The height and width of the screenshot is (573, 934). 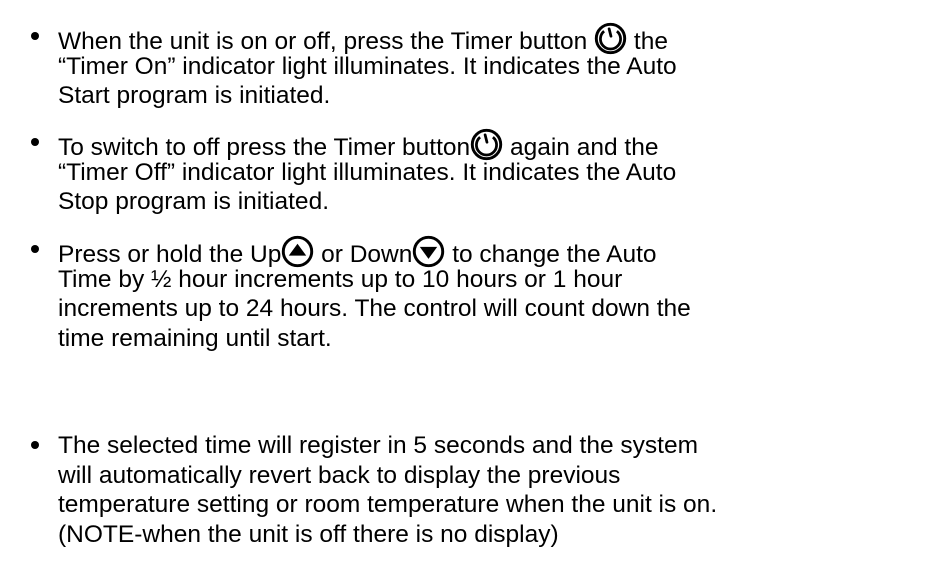 I want to click on text-segment: Press or hold the Up, so click(x=170, y=254).